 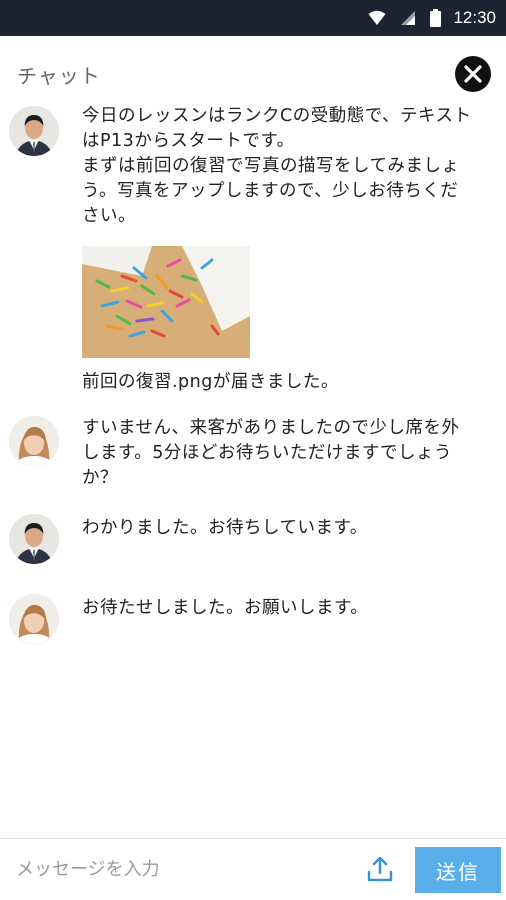 I want to click on signal-icon, so click(x=408, y=18).